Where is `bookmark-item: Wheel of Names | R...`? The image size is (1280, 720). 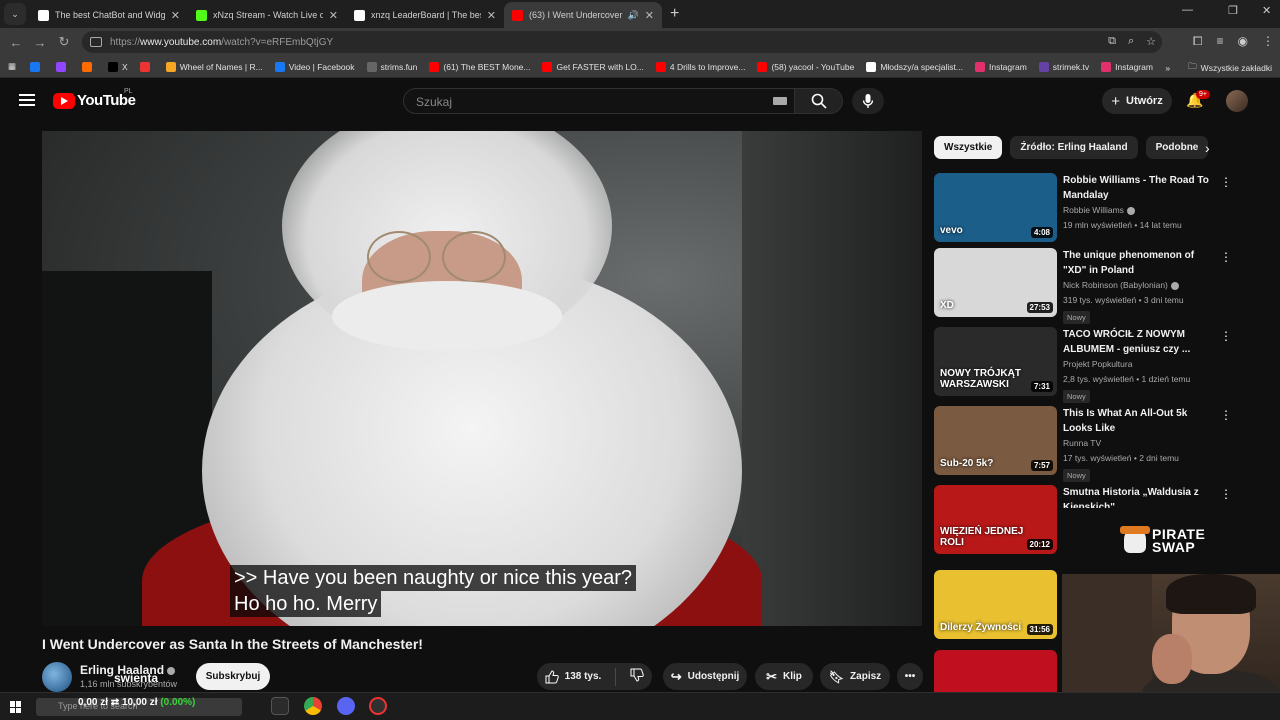
bookmark-item: Wheel of Names | R... is located at coordinates (214, 66).